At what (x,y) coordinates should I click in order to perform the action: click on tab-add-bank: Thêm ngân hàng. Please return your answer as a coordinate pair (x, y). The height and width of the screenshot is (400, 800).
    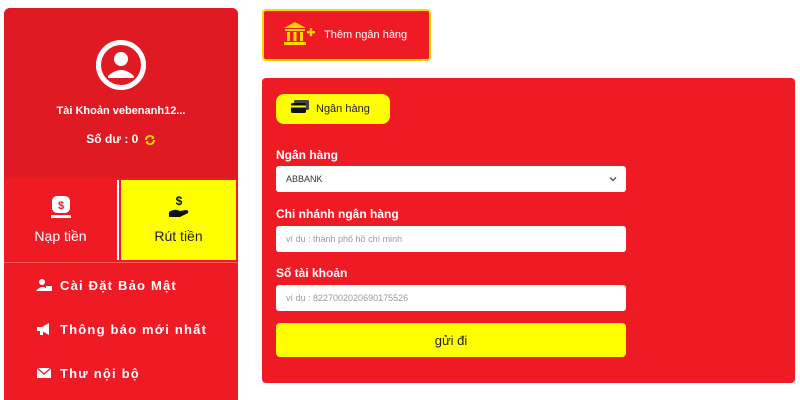
    Looking at the image, I should click on (346, 35).